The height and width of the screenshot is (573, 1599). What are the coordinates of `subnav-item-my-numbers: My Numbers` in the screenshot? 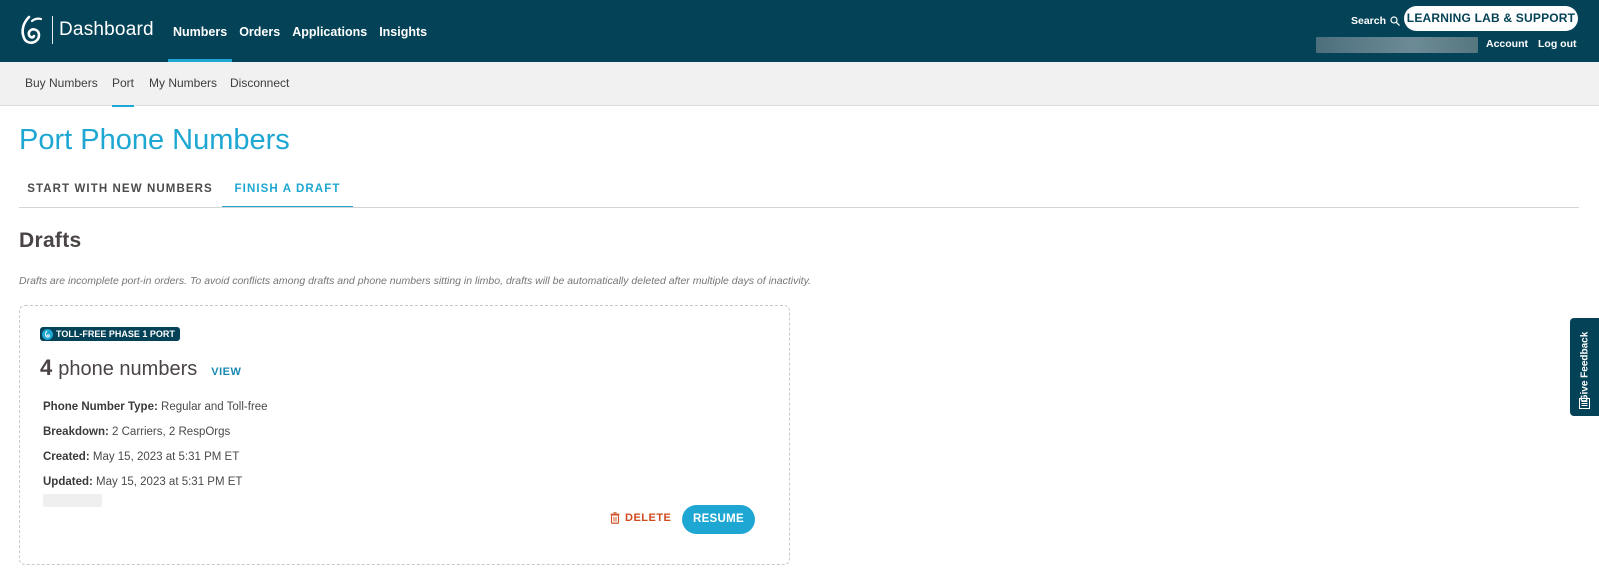 It's located at (183, 84).